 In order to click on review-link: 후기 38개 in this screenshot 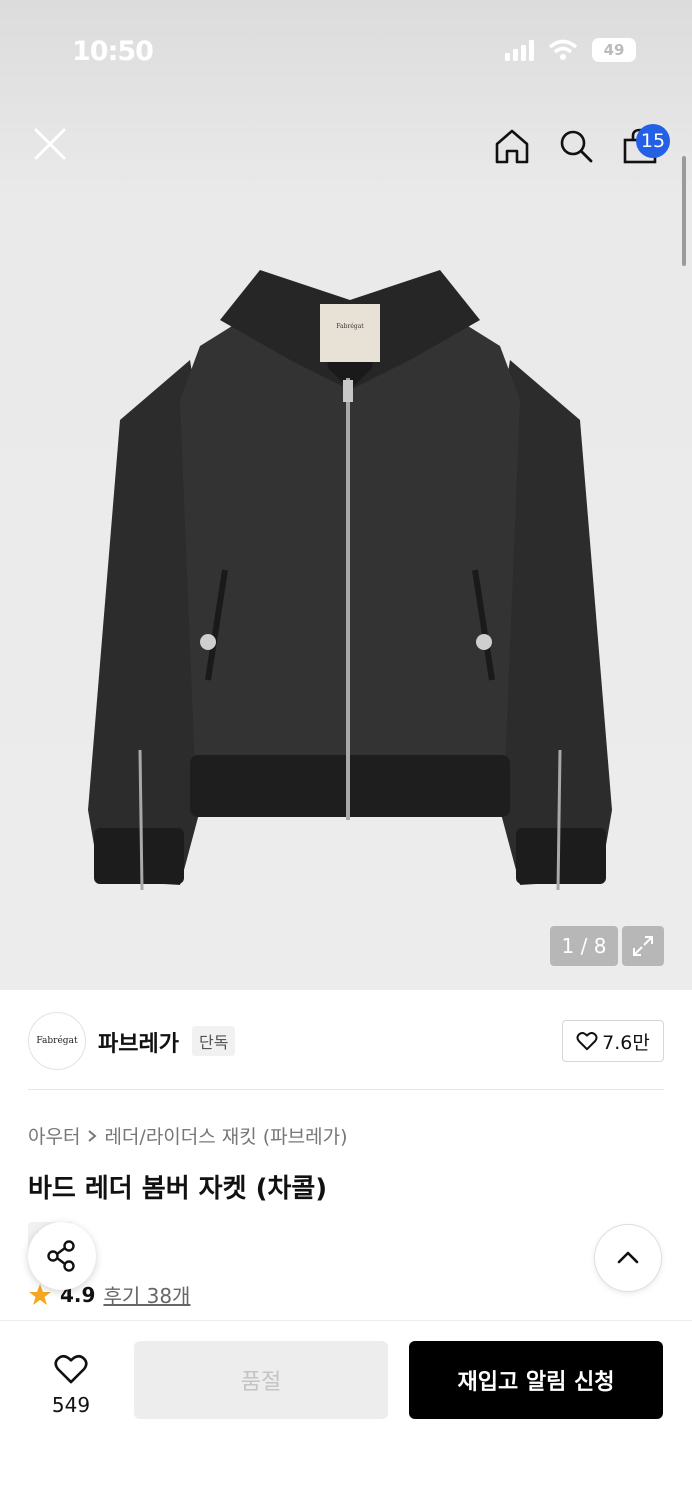, I will do `click(146, 1294)`.